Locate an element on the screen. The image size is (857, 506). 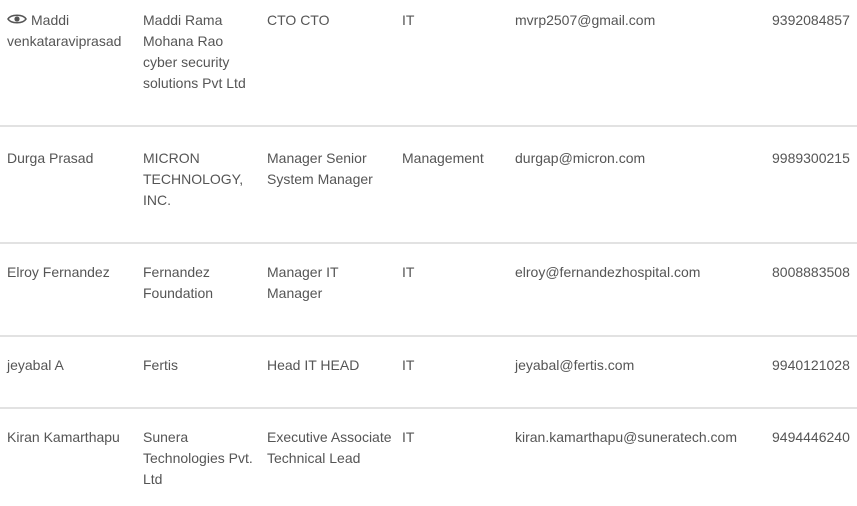
phone-cell: 9940121028 is located at coordinates (811, 372).